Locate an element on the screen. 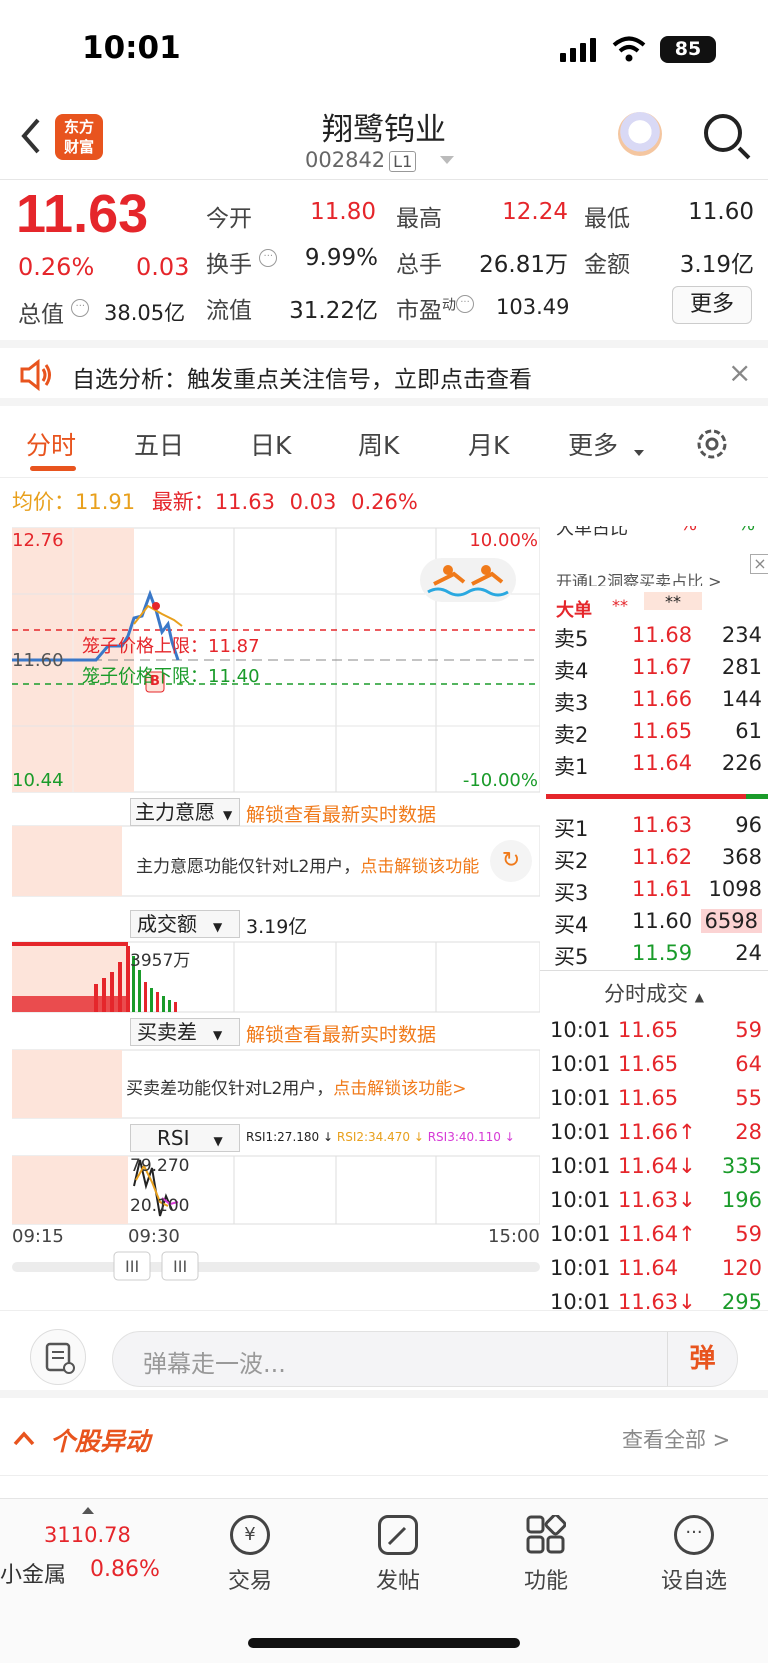 Image resolution: width=768 pixels, height=1663 pixels. nav-trade: ¥ 交易 is located at coordinates (250, 1555).